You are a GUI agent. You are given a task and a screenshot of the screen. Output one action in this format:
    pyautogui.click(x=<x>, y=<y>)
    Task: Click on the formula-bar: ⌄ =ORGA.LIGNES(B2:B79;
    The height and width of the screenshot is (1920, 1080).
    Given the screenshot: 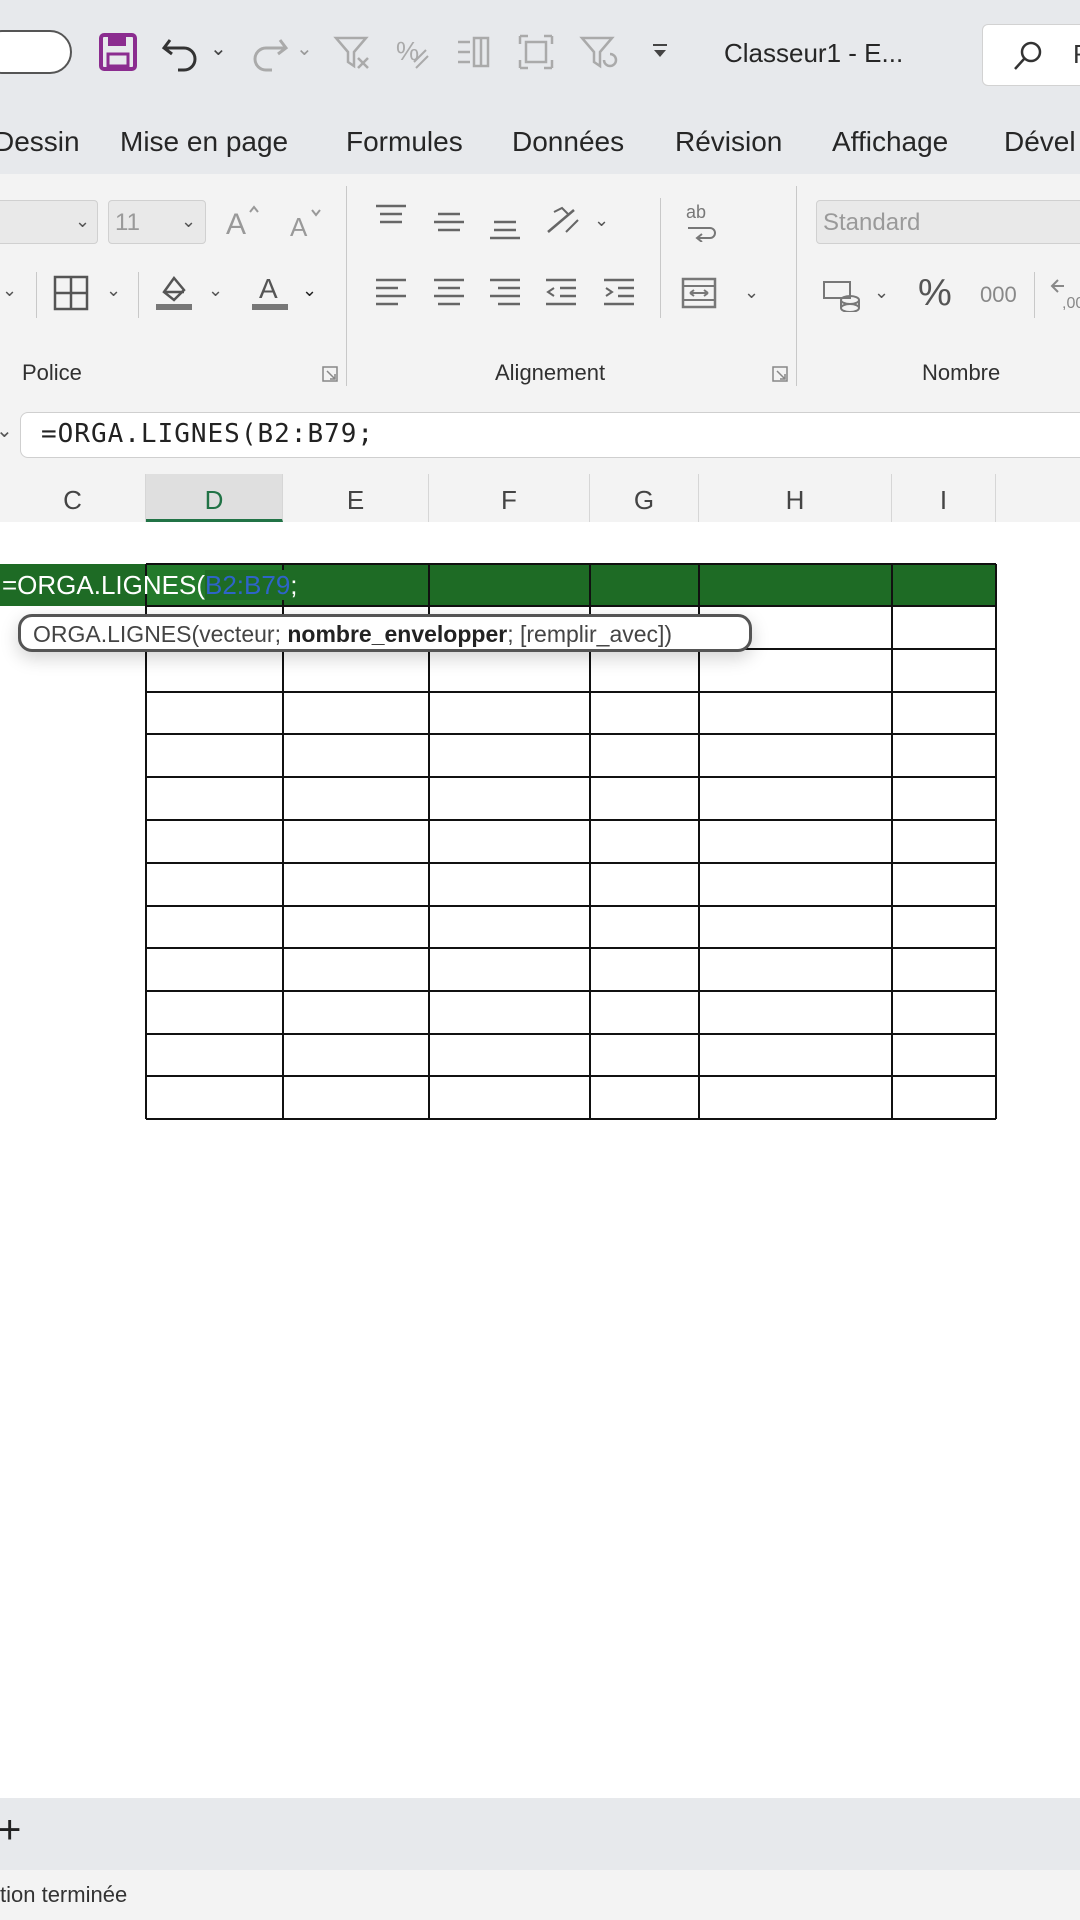 What is the action you would take?
    pyautogui.click(x=540, y=433)
    